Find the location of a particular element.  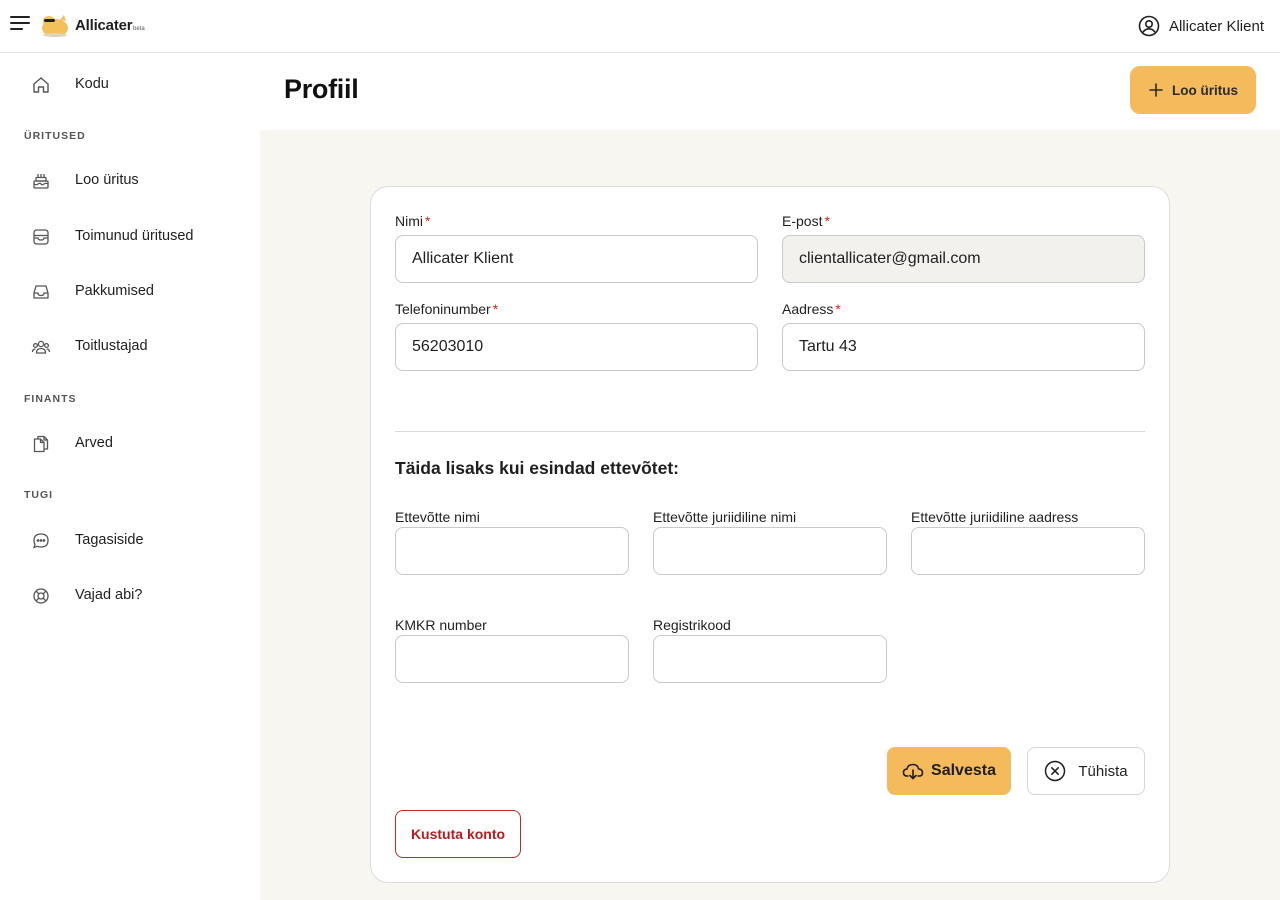

registry-code-input is located at coordinates (770, 659).